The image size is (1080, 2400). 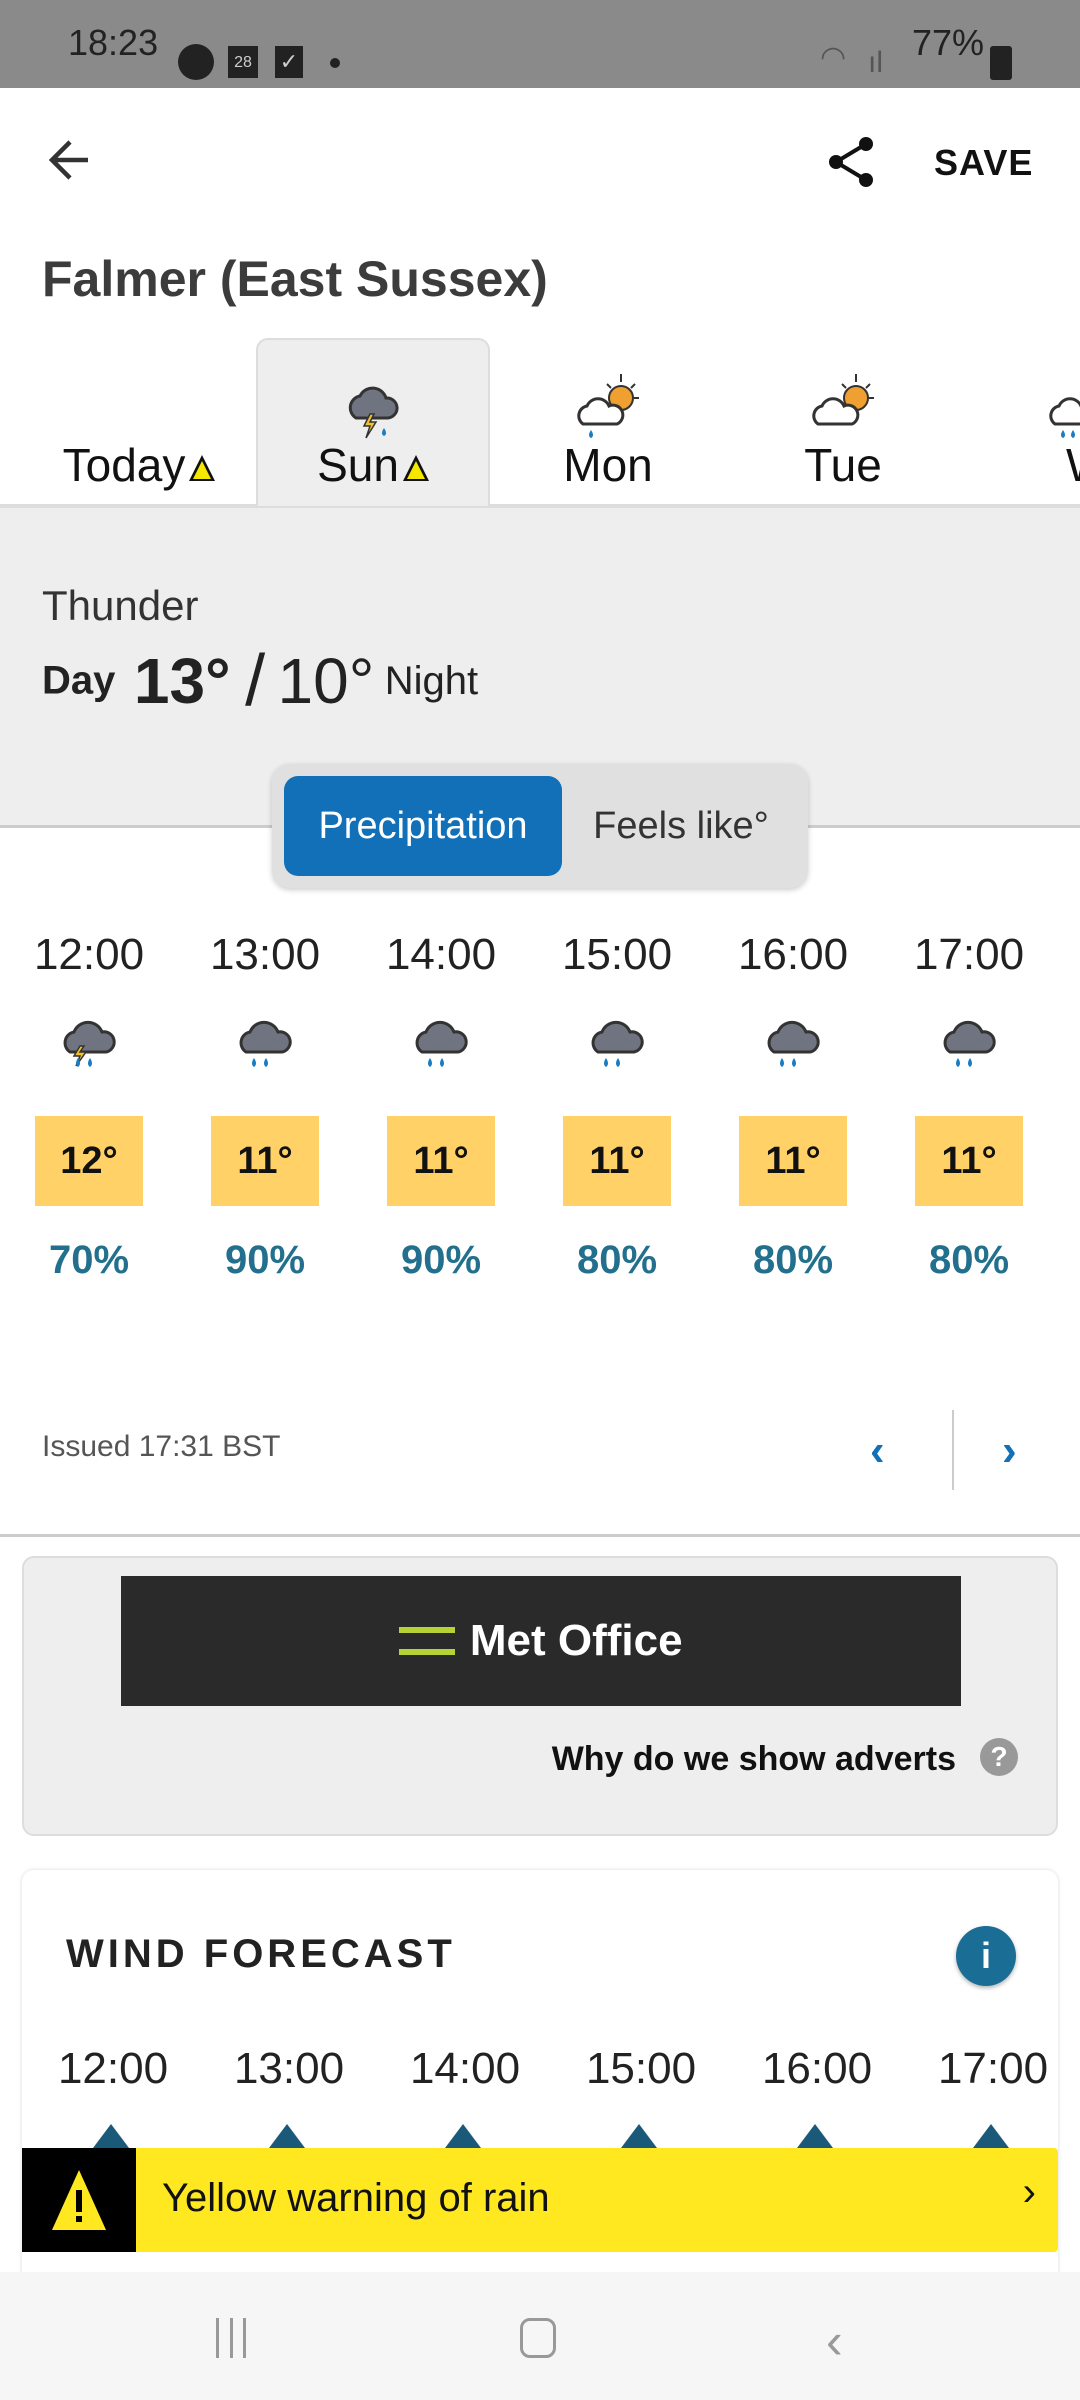 What do you see at coordinates (441, 1260) in the screenshot?
I see `precip-chance: 90%` at bounding box center [441, 1260].